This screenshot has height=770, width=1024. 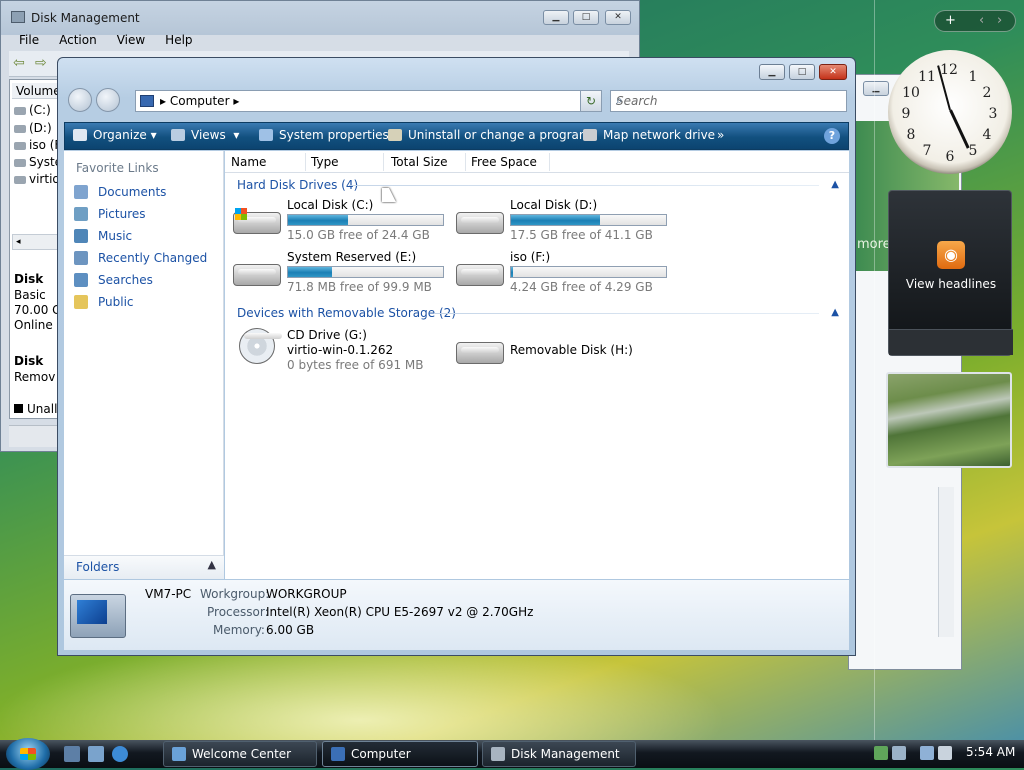 What do you see at coordinates (115, 135) in the screenshot?
I see `organize-button: Organize ▾` at bounding box center [115, 135].